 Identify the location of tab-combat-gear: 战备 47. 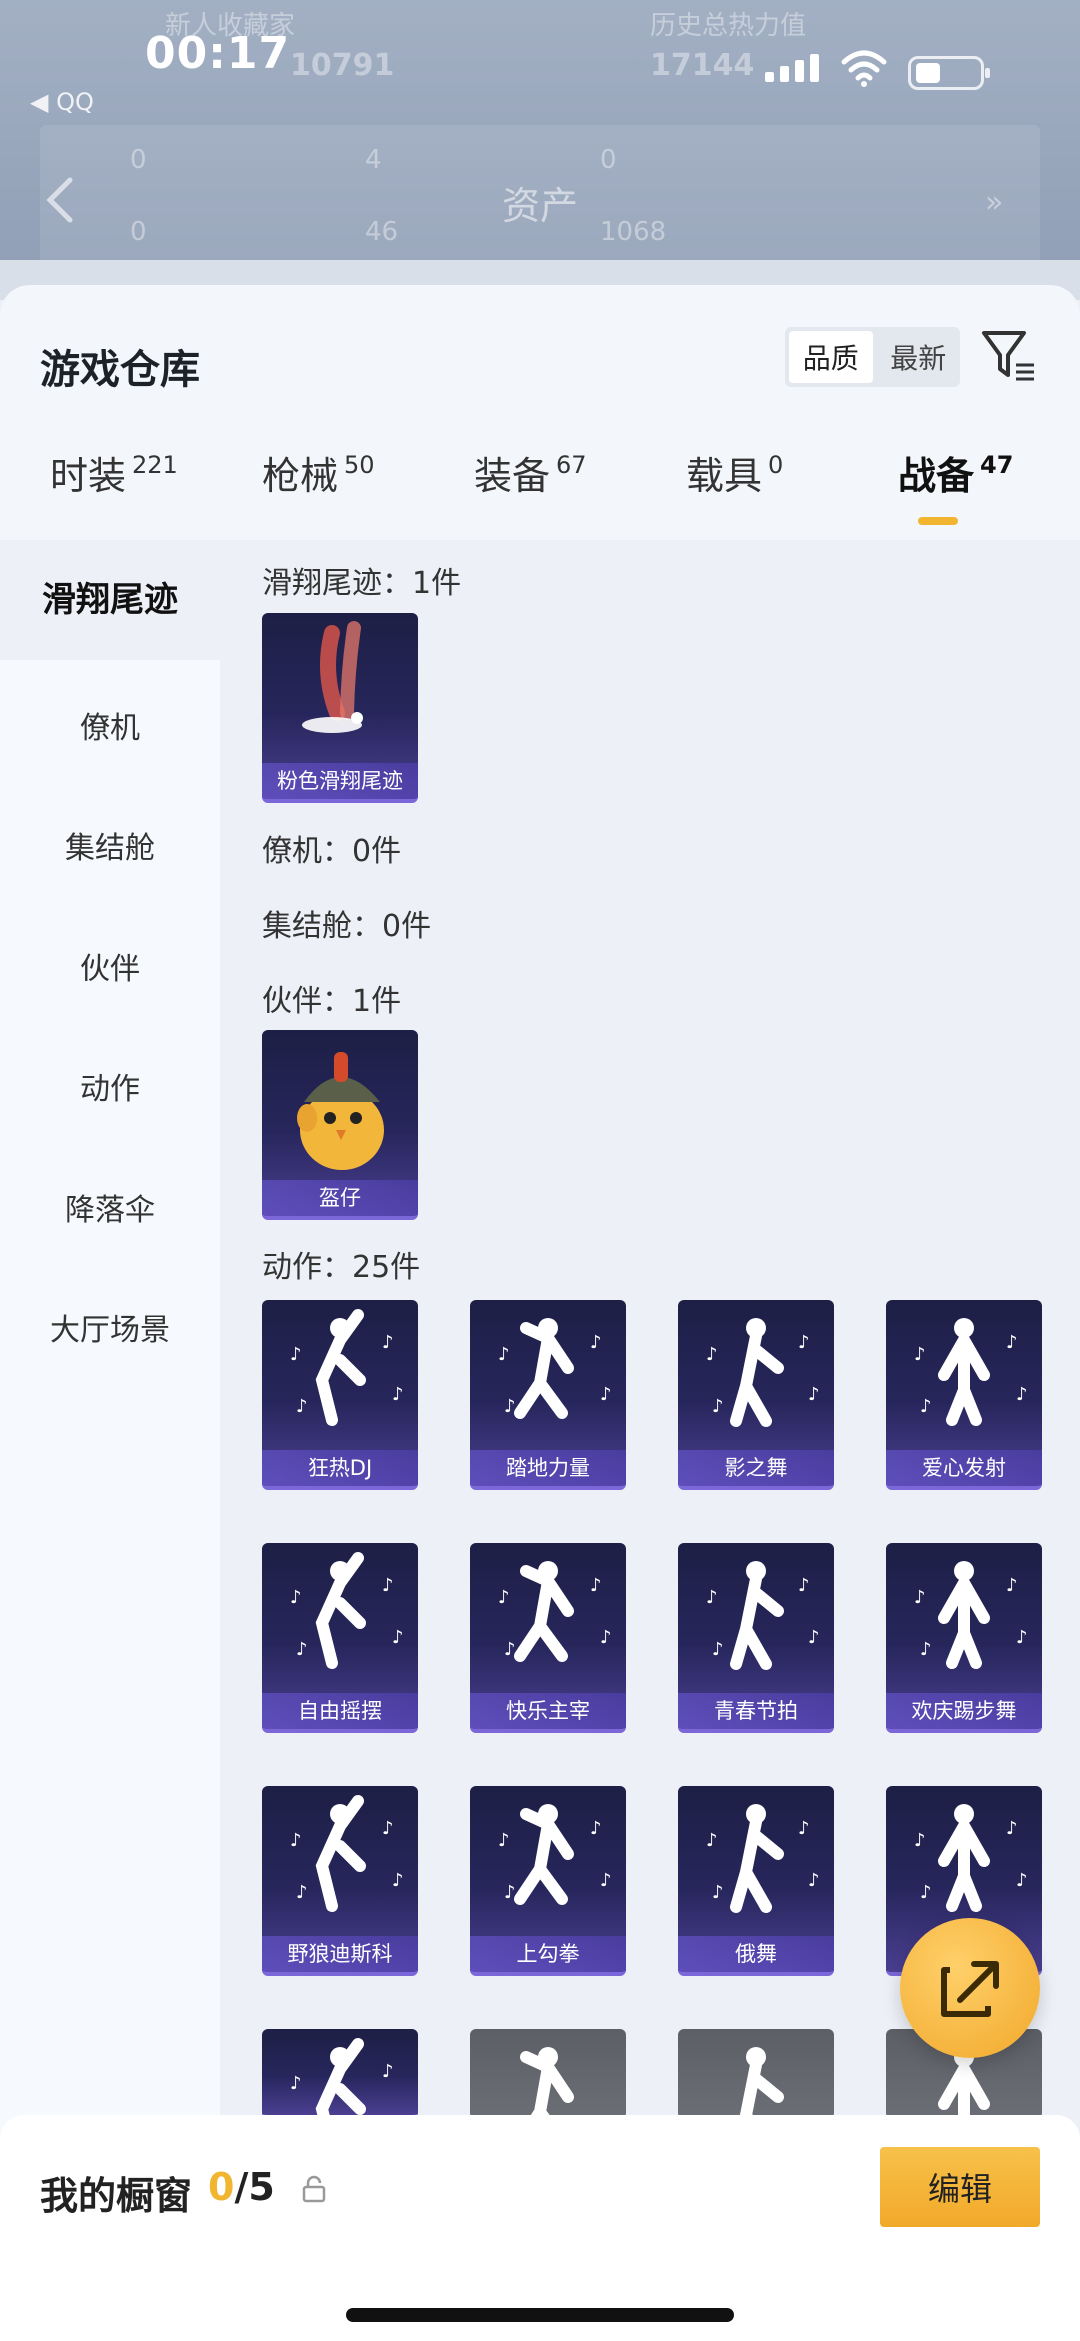
(955, 472).